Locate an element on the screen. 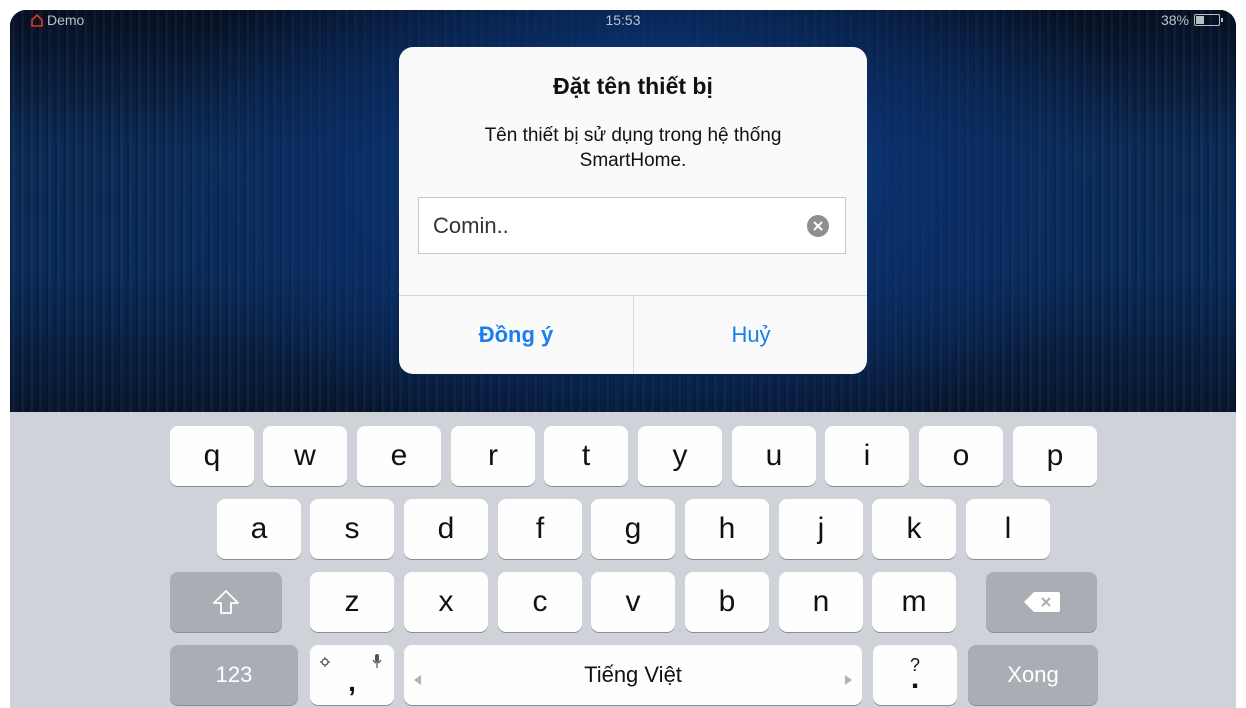 The height and width of the screenshot is (708, 1246). key-label: u is located at coordinates (774, 455).